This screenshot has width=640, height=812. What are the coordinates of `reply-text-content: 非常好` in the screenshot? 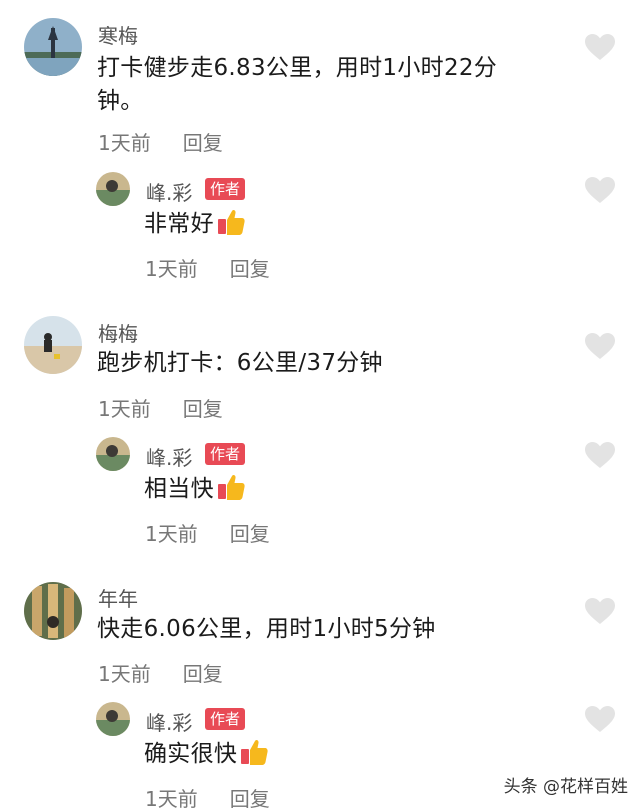 It's located at (179, 224).